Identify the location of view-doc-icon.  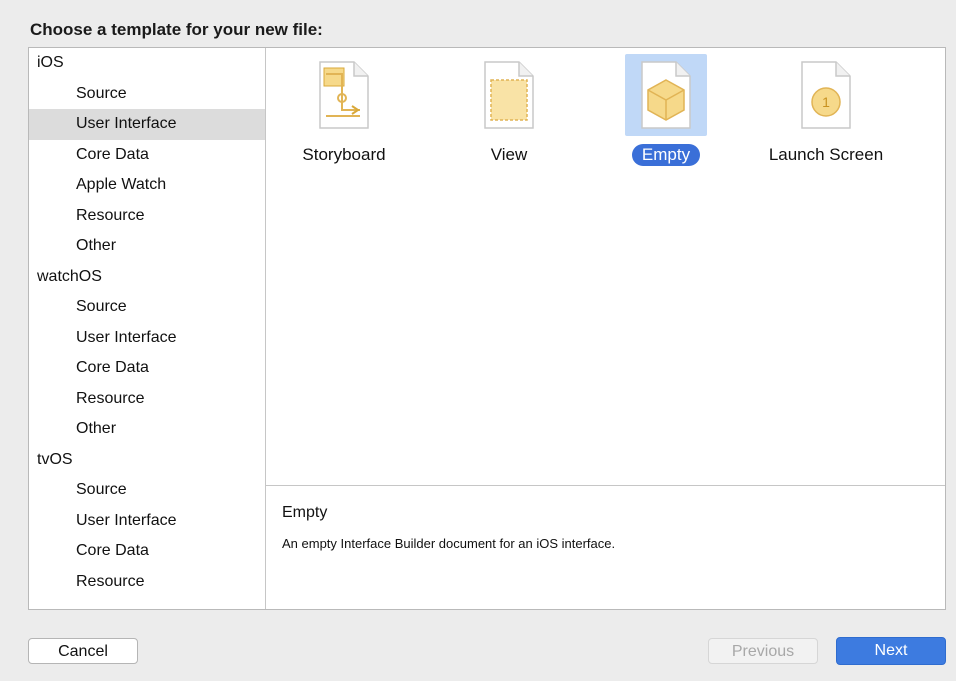
(509, 95).